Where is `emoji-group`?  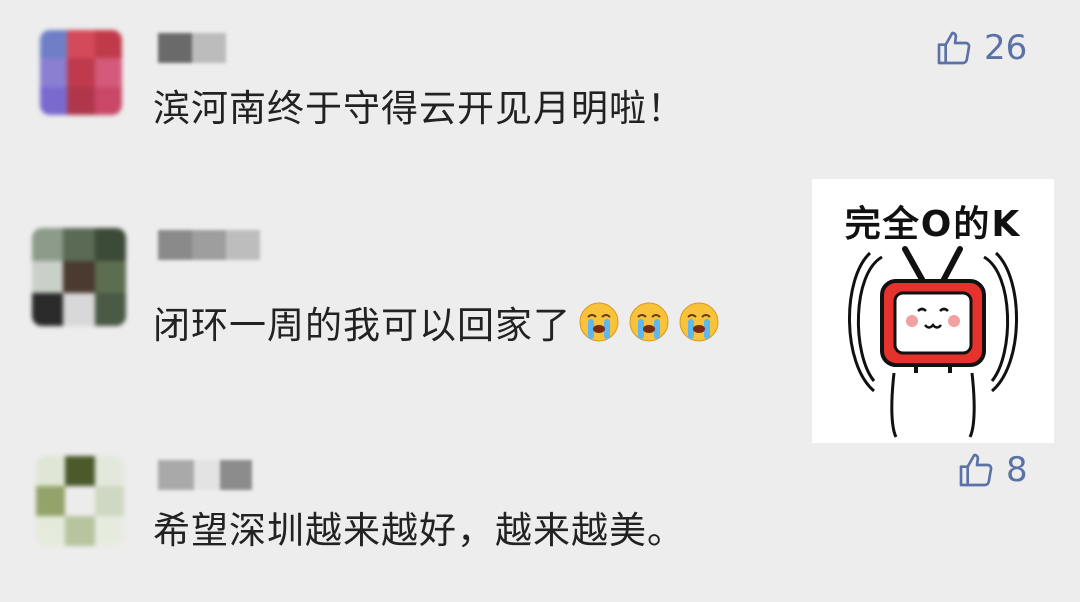
emoji-group is located at coordinates (646, 324).